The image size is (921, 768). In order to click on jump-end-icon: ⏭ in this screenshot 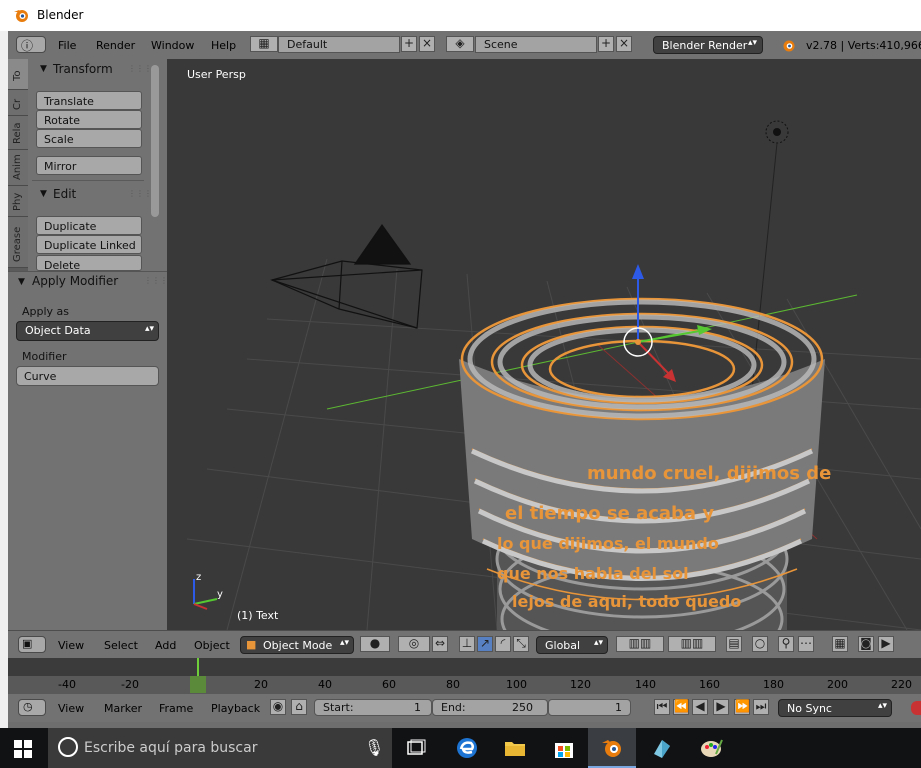, I will do `click(761, 707)`.